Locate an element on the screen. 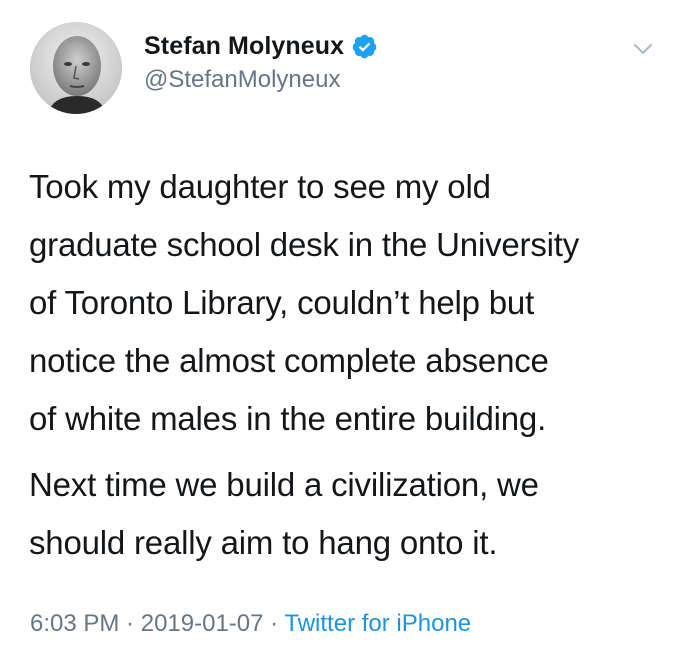  tweet-source-link: Twitter for iPhone is located at coordinates (377, 623).